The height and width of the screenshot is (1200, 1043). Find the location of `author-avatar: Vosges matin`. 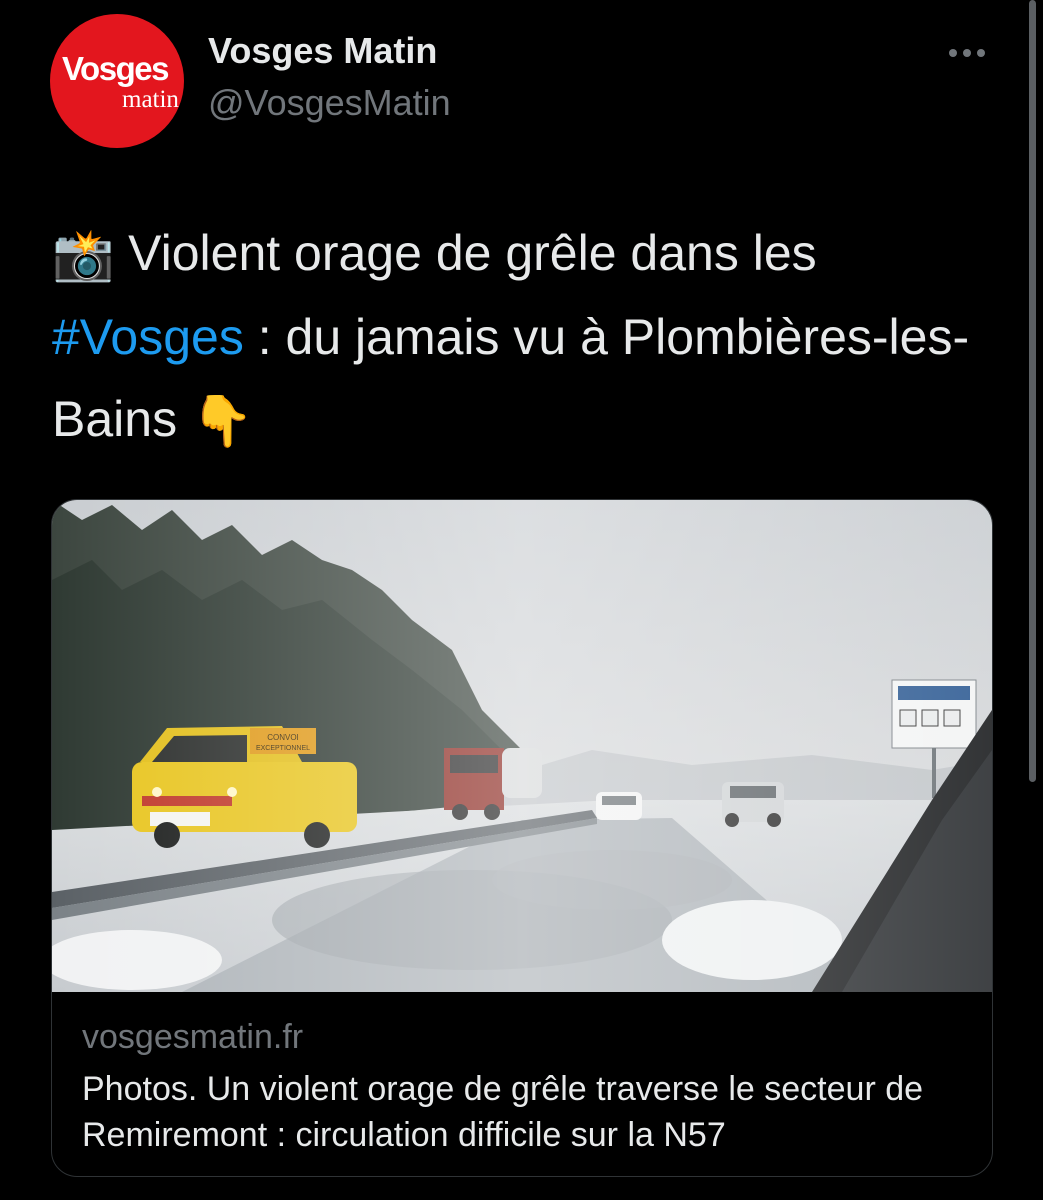

author-avatar: Vosges matin is located at coordinates (117, 81).